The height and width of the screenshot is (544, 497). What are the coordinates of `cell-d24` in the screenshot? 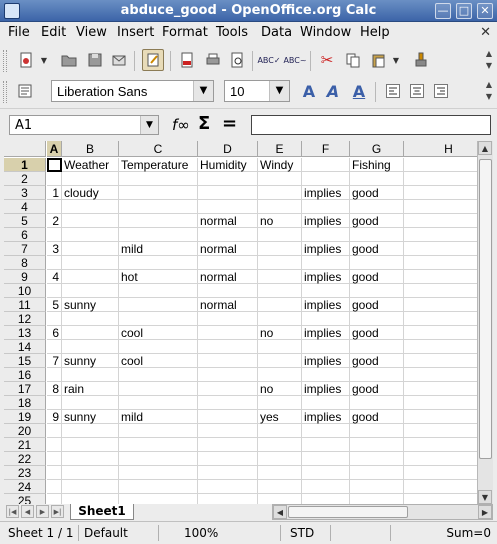 It's located at (228, 487).